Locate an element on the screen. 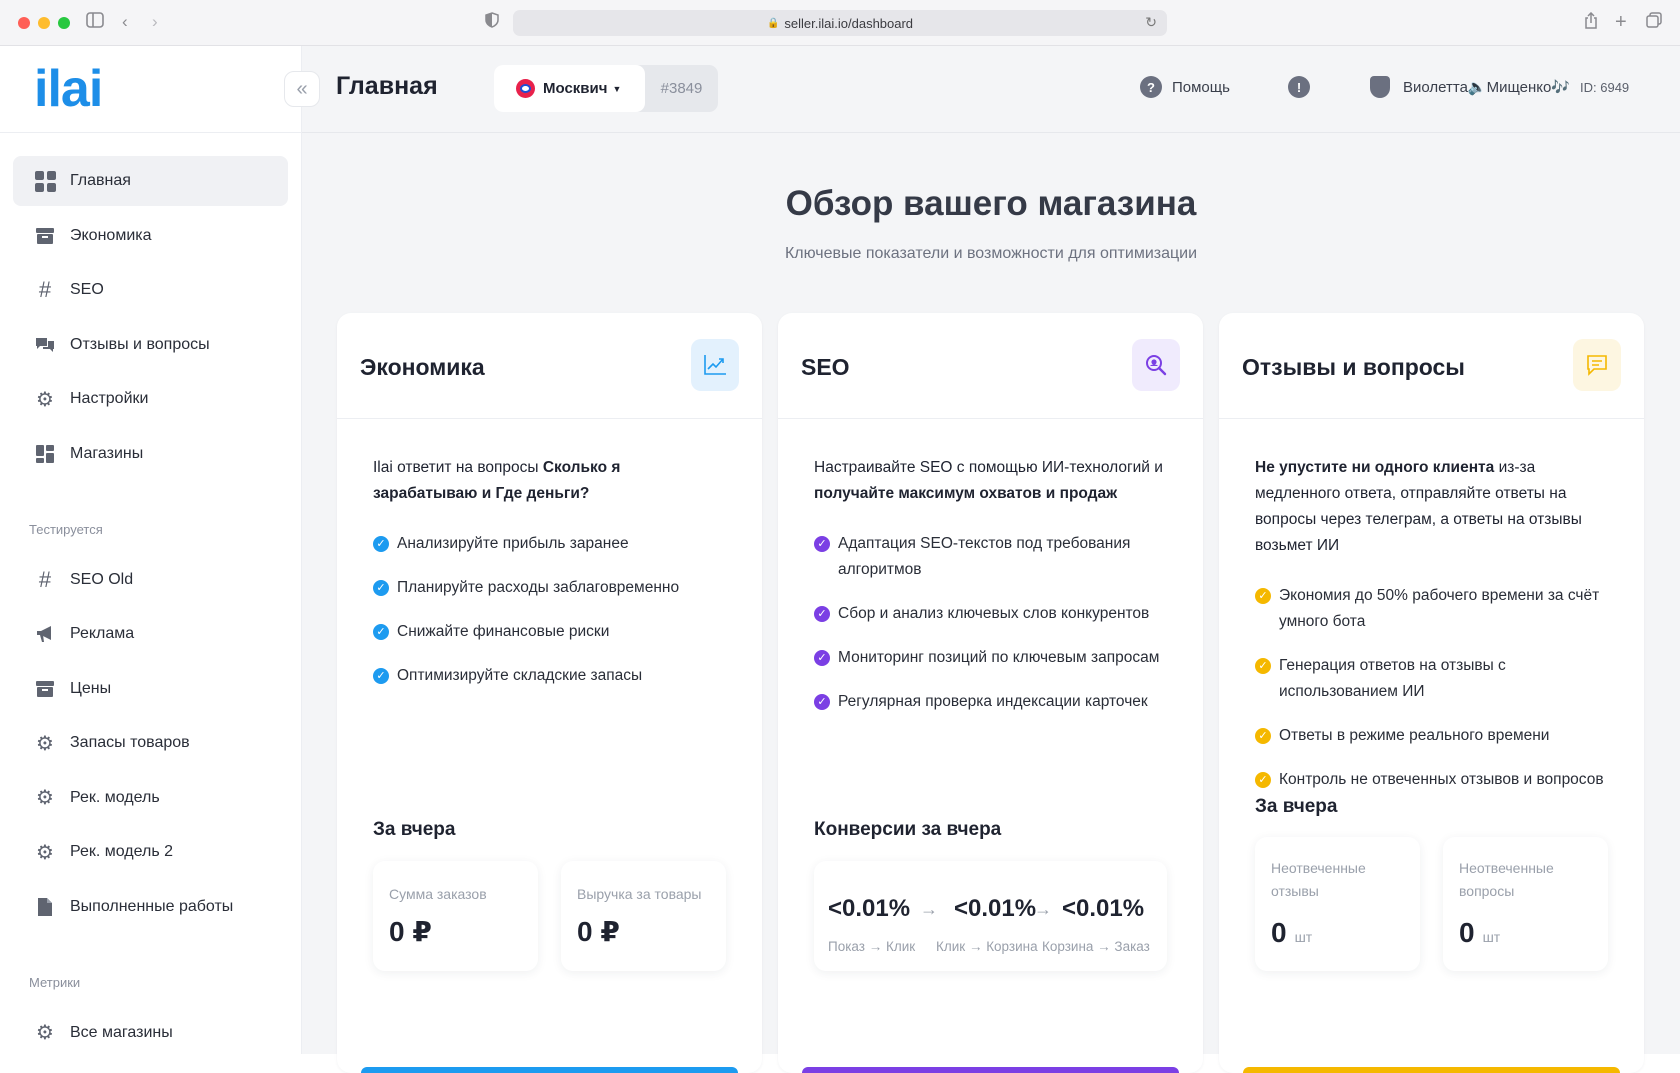 This screenshot has height=1073, width=1680. window-controls is located at coordinates (44, 23).